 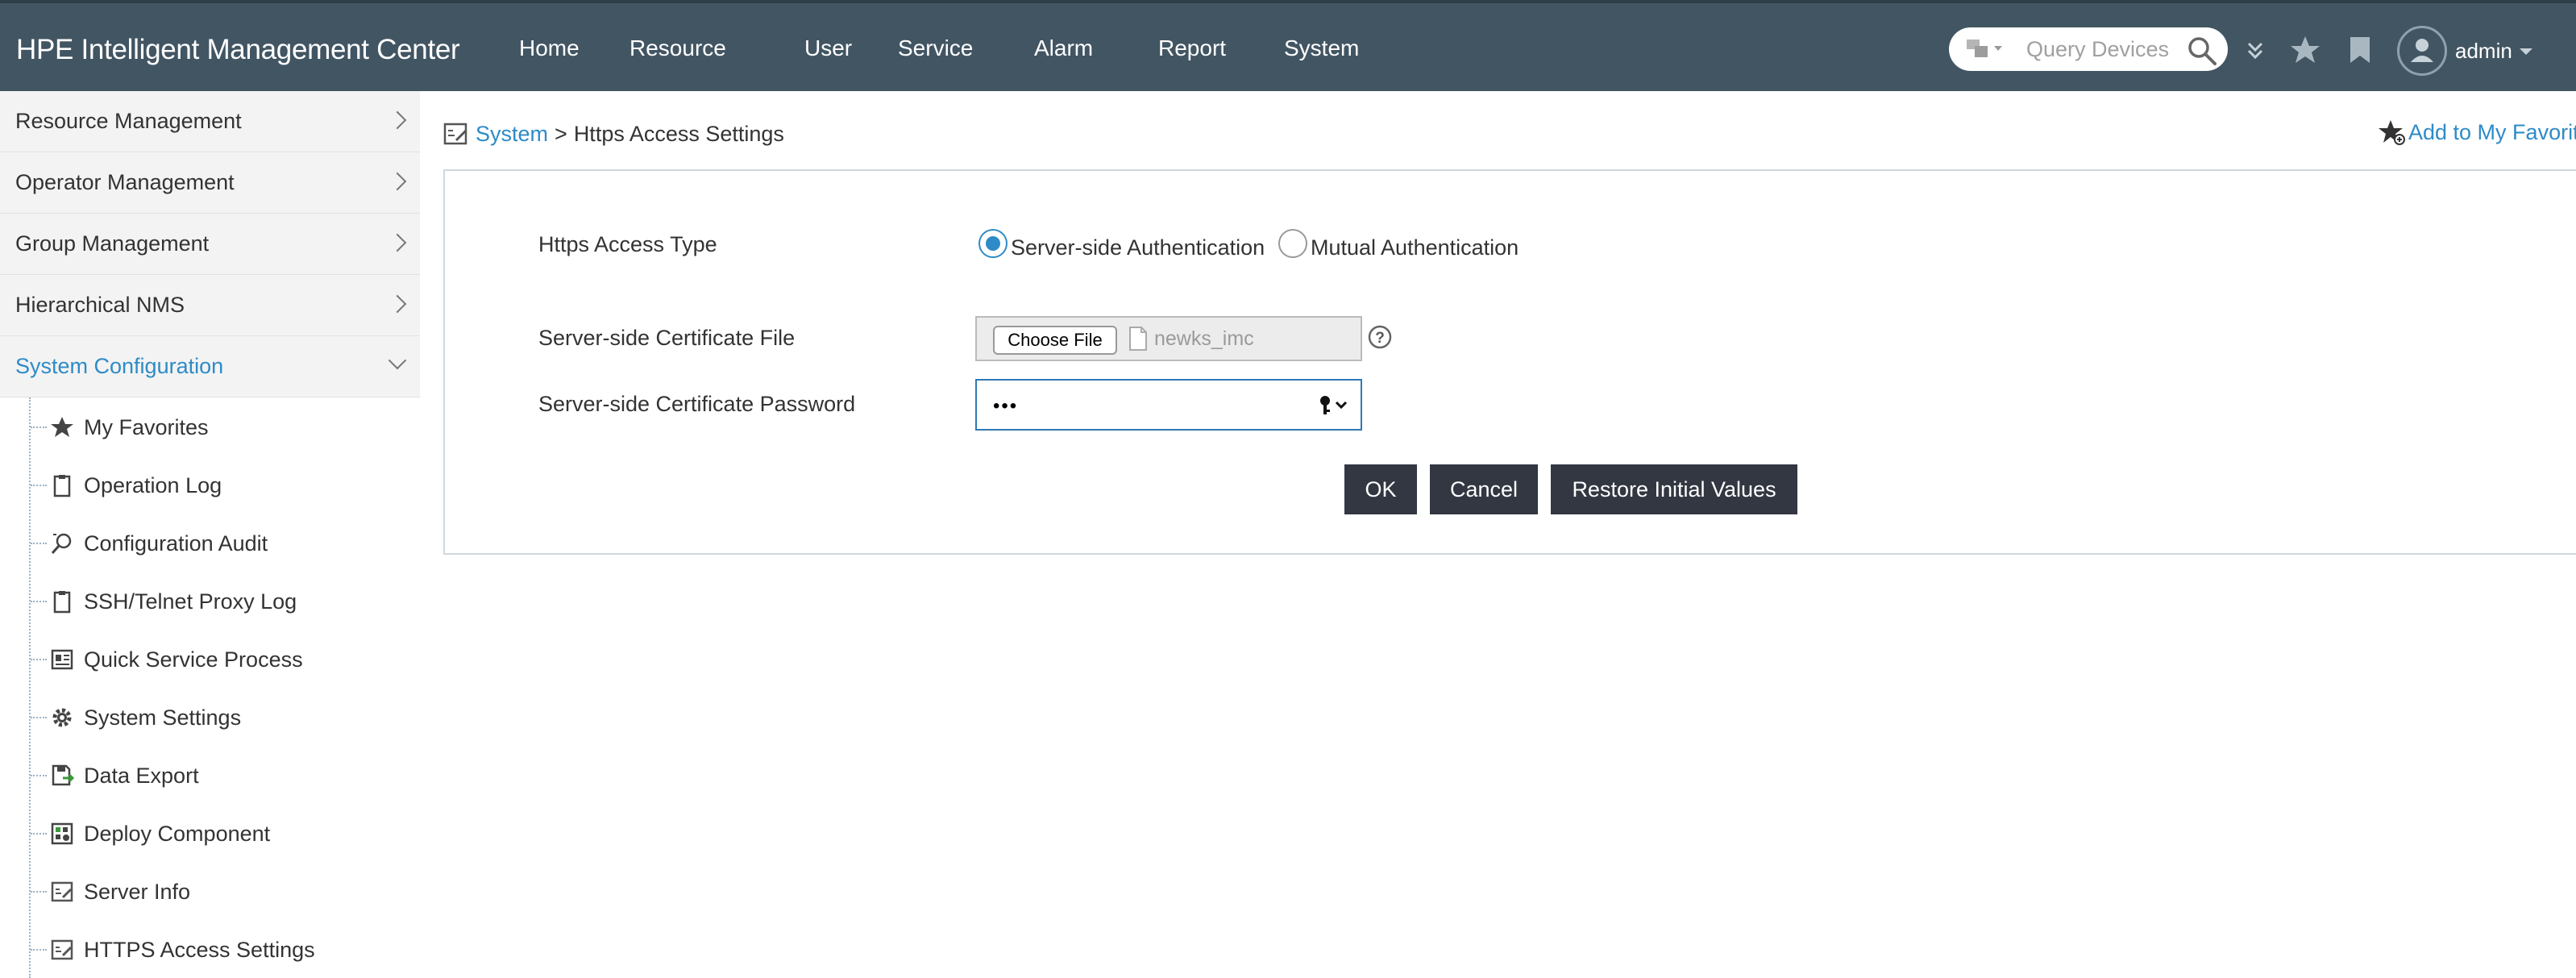 I want to click on help-icon: ?, so click(x=1380, y=337).